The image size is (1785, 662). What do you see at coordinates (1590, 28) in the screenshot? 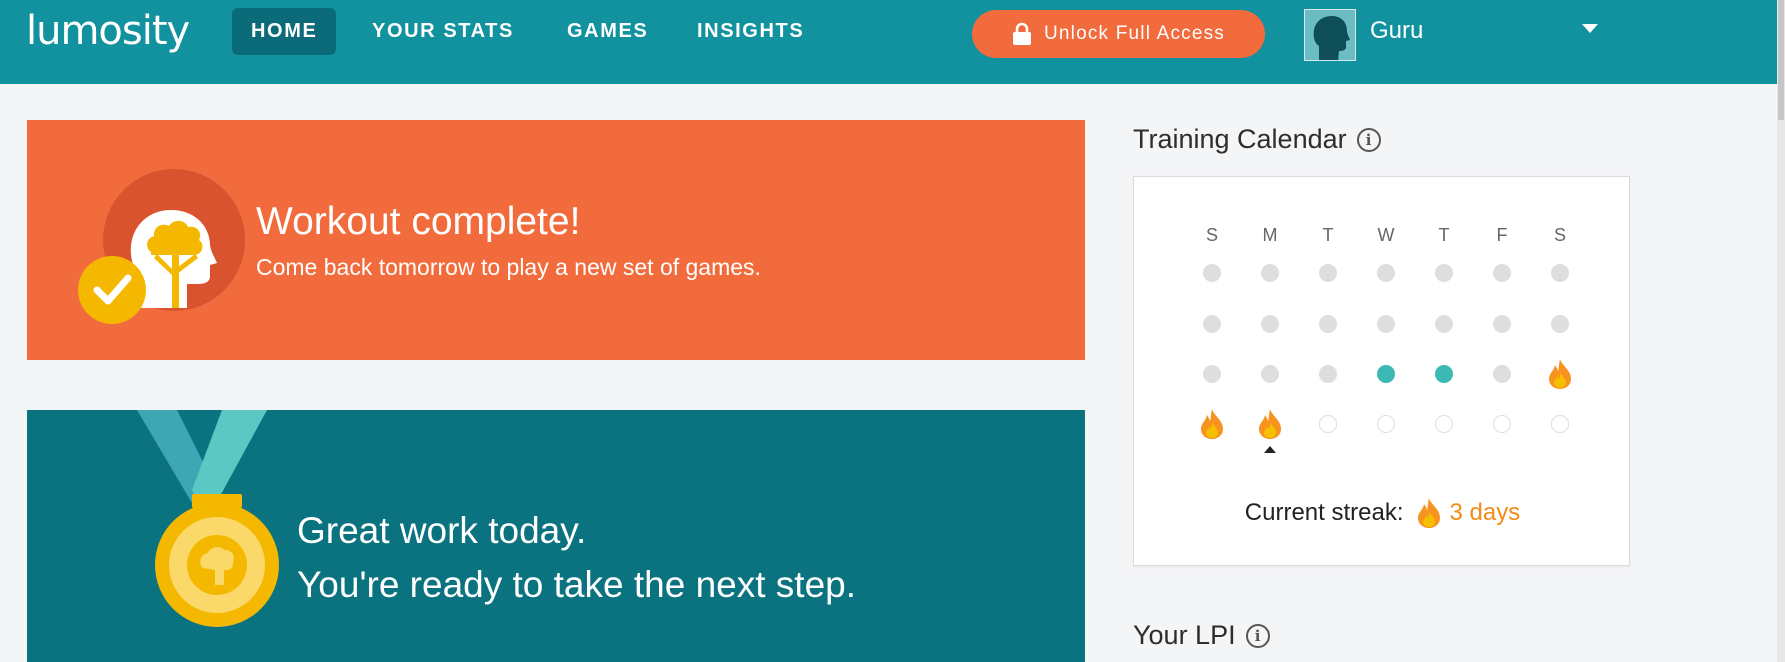
I see `chevron-down-icon` at bounding box center [1590, 28].